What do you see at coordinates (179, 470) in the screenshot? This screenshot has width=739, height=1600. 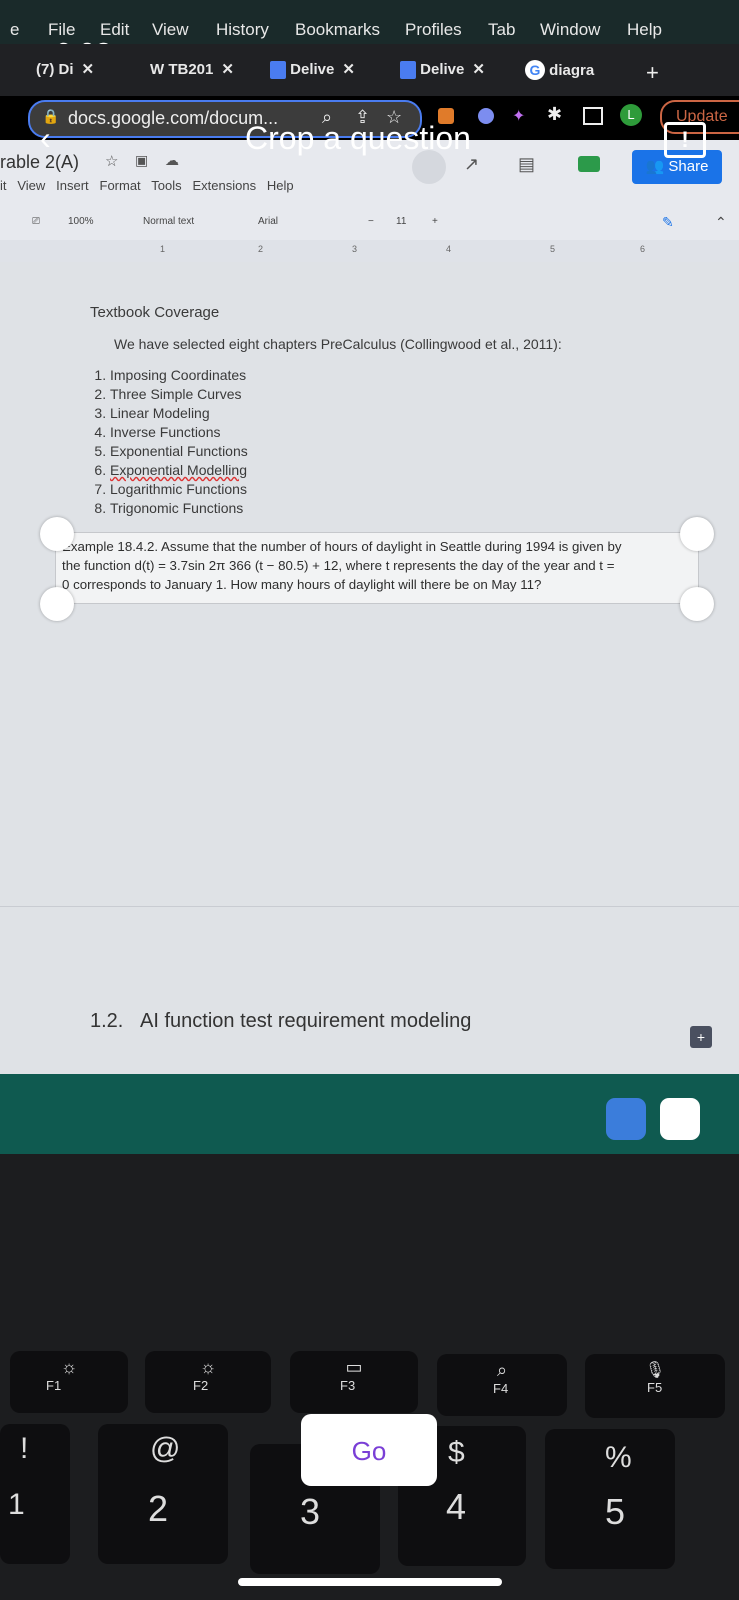 I see `list-item: Exponential Modelling` at bounding box center [179, 470].